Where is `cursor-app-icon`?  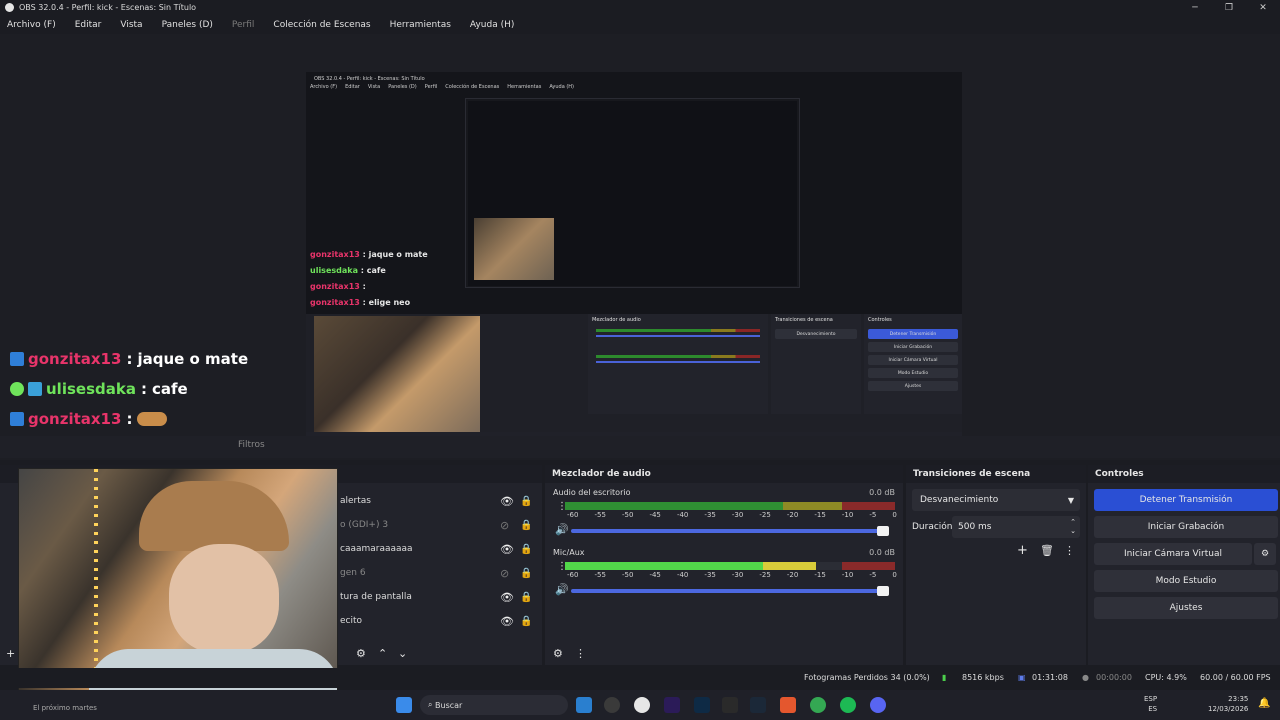
cursor-app-icon is located at coordinates (642, 705).